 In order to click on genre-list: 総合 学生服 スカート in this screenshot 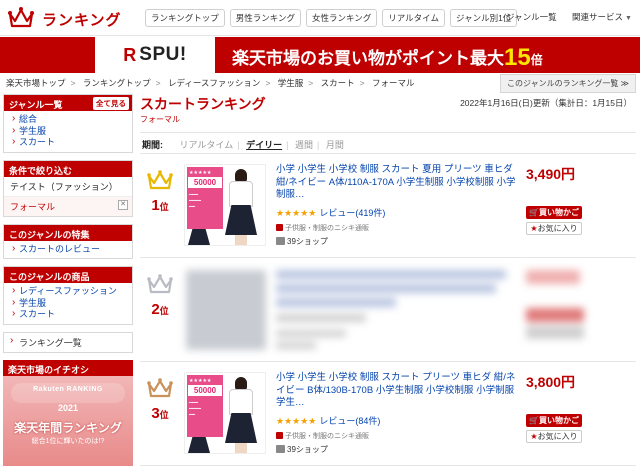, I will do `click(68, 131)`.